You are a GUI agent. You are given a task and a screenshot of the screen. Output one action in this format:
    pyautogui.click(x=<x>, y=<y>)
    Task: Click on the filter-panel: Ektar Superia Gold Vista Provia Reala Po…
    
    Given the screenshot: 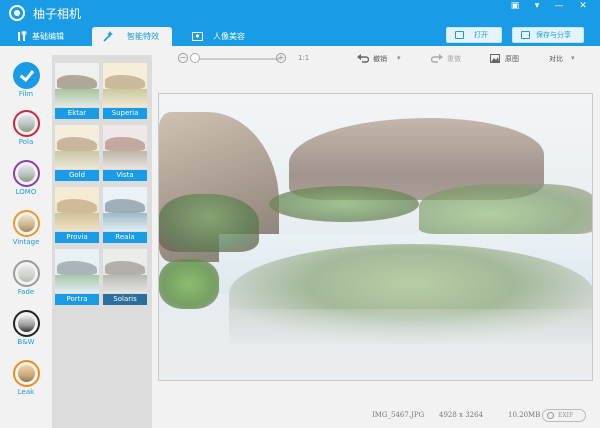 What is the action you would take?
    pyautogui.click(x=102, y=241)
    